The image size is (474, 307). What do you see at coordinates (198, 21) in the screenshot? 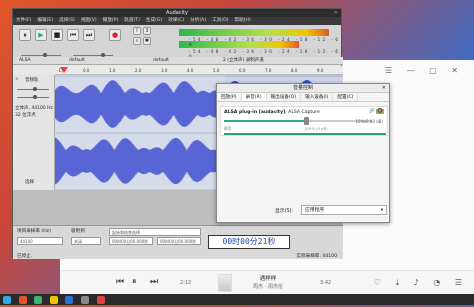
I see `menu-analyze: 分析(A)` at bounding box center [198, 21].